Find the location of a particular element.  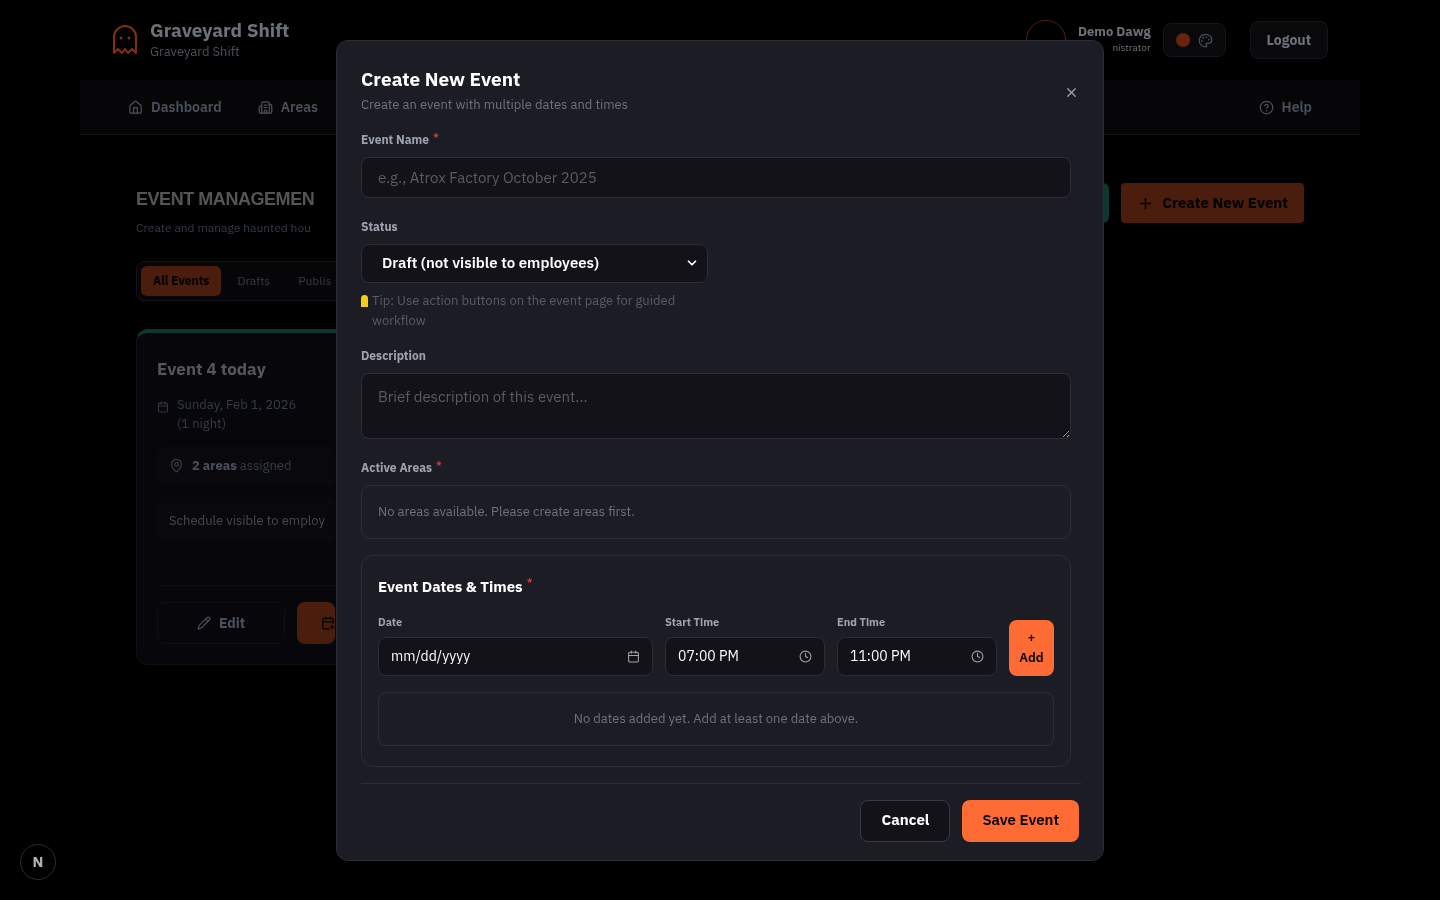

status-select: Draft (not visible to employees) is located at coordinates (534, 263).